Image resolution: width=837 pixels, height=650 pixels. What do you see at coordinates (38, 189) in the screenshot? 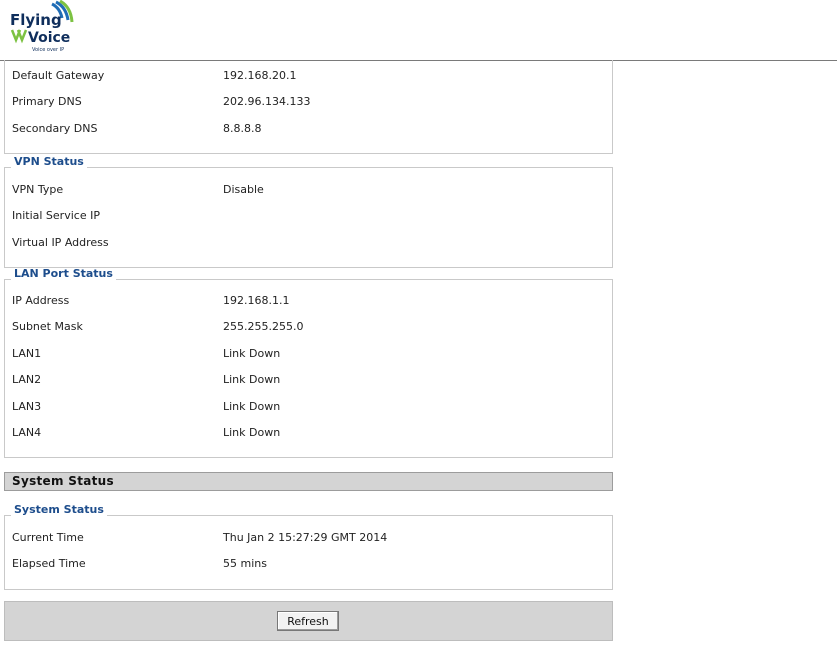
I see `row-label: VPN Type` at bounding box center [38, 189].